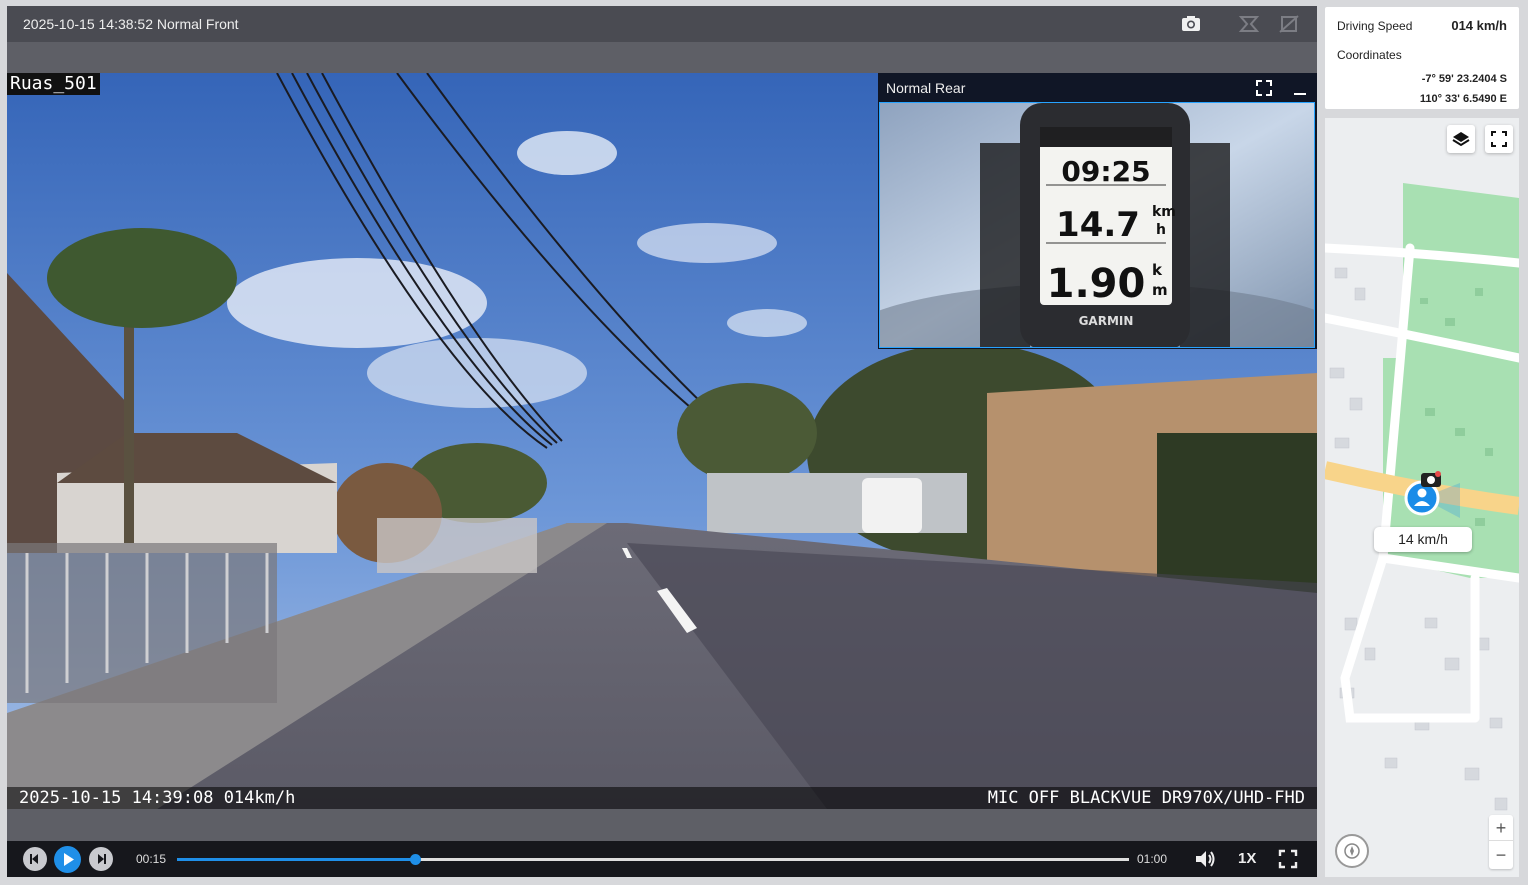  I want to click on channel-name-overlay: Ruas_501, so click(53, 84).